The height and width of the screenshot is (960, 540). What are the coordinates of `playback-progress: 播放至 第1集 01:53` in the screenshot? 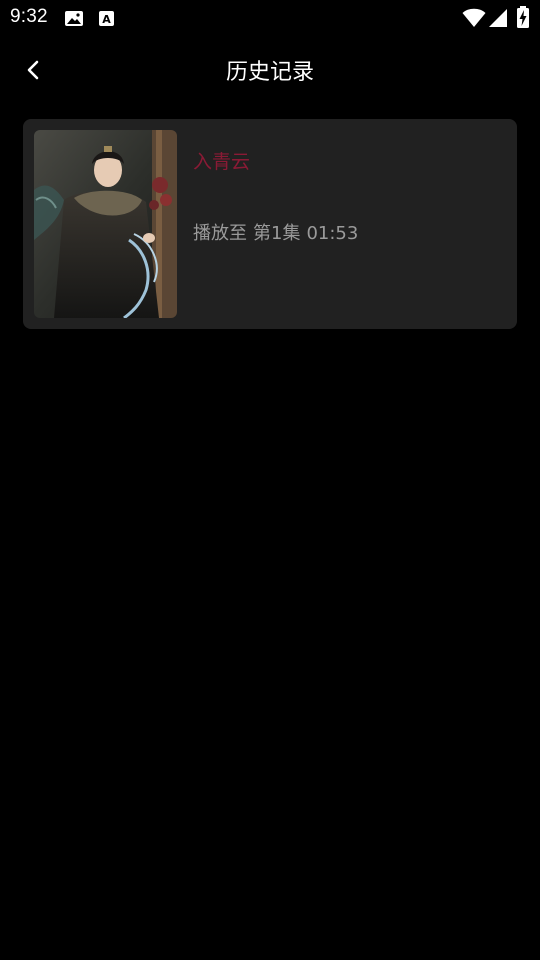 It's located at (275, 232).